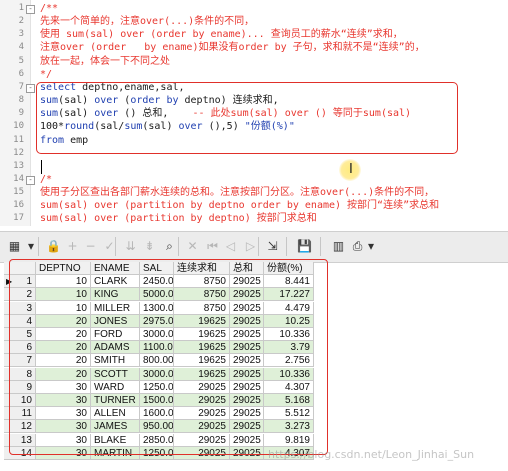 Image resolution: width=508 pixels, height=471 pixels. What do you see at coordinates (20, 308) in the screenshot?
I see `row-indicator: 3` at bounding box center [20, 308].